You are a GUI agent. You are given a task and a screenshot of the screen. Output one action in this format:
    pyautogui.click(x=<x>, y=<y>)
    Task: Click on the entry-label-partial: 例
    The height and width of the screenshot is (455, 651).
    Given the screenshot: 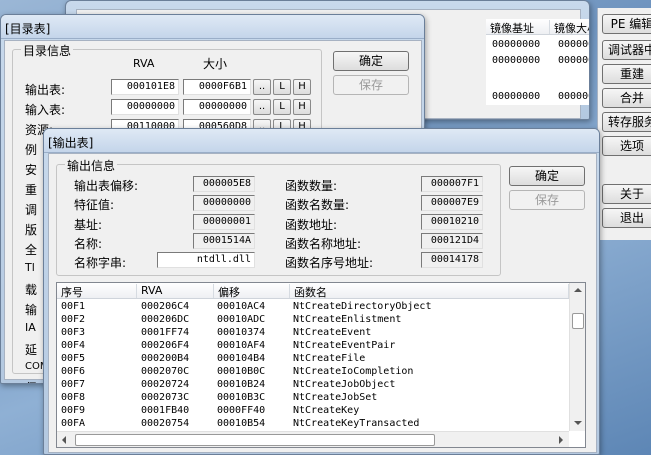 What is the action you would take?
    pyautogui.click(x=31, y=150)
    